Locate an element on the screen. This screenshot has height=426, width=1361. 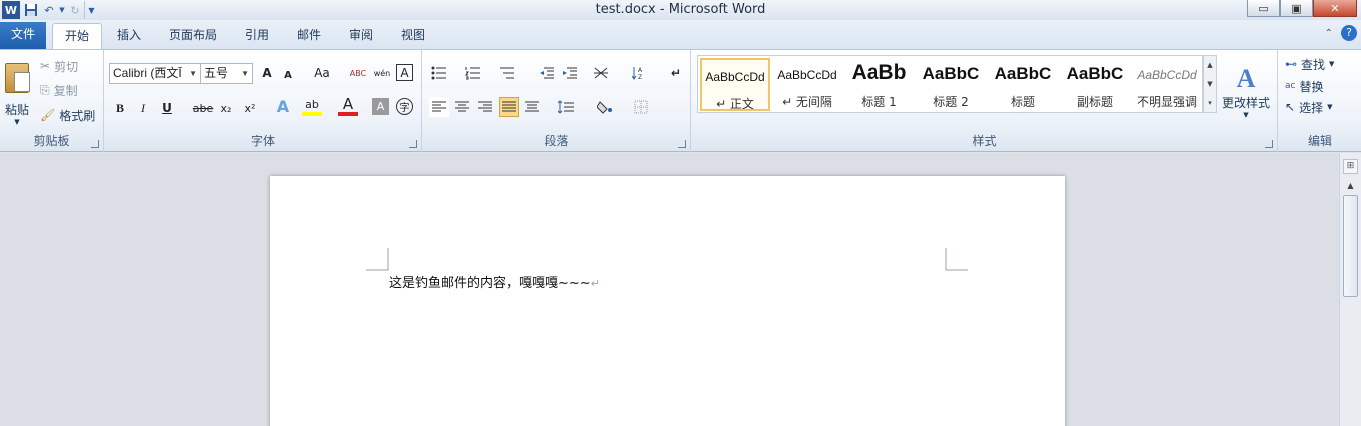
tab-insert: 插入 is located at coordinates (129, 36).